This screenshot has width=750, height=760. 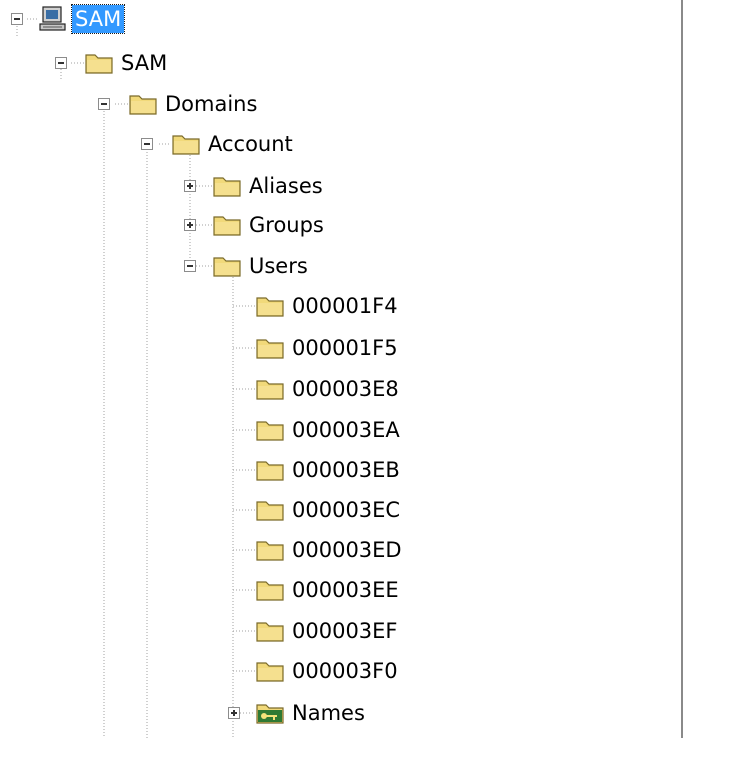 What do you see at coordinates (286, 225) in the screenshot?
I see `tree-node-label: Groups` at bounding box center [286, 225].